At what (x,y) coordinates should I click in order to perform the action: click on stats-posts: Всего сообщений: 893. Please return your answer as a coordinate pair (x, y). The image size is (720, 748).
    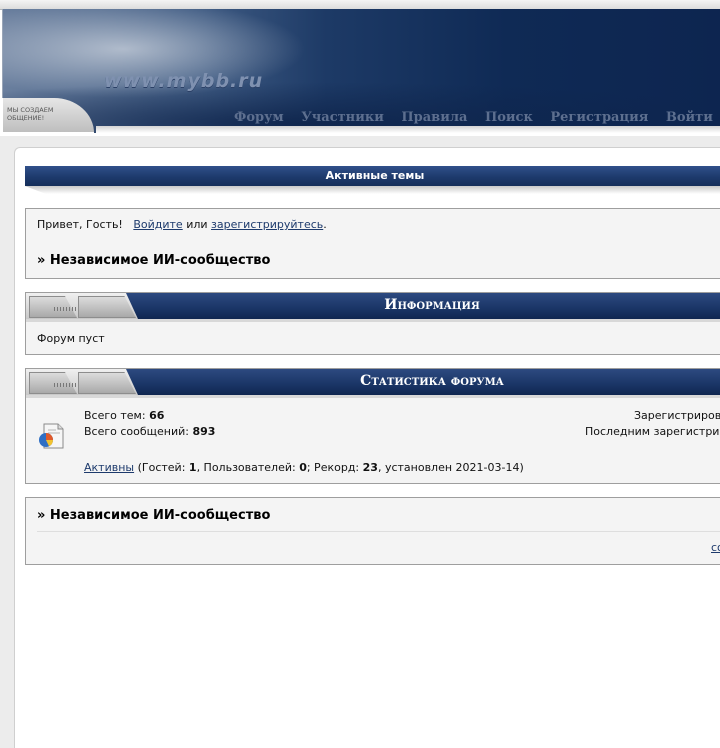
    Looking at the image, I should click on (149, 431).